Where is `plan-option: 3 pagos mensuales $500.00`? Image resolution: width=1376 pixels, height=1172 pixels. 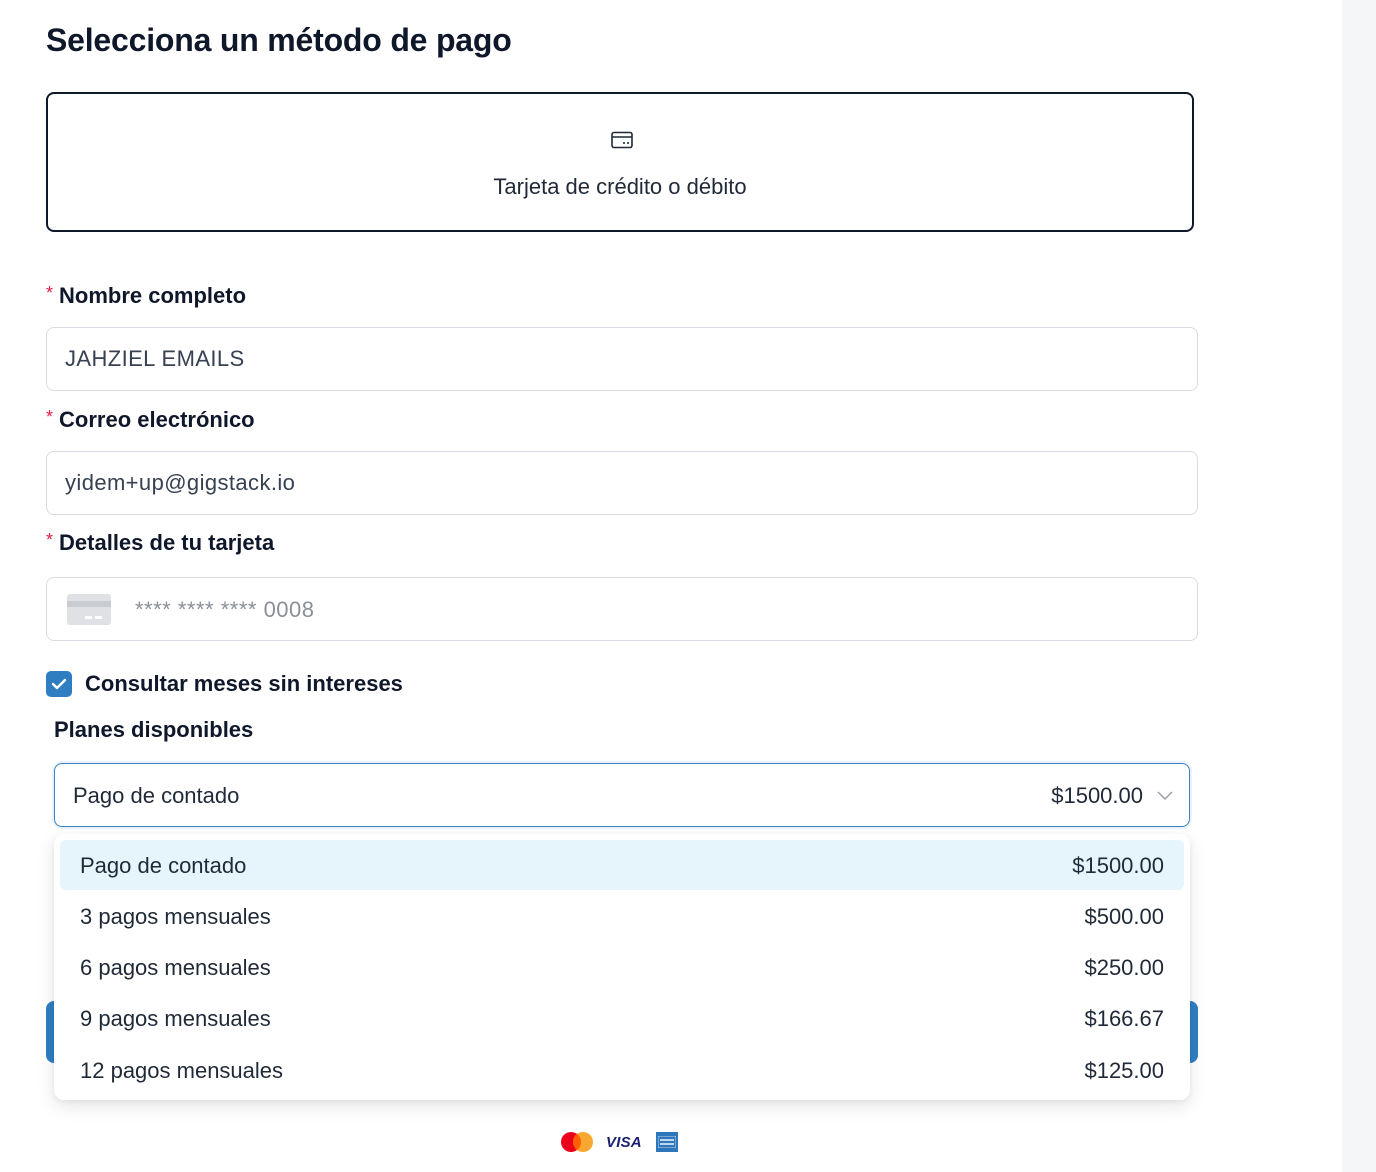 plan-option: 3 pagos mensuales $500.00 is located at coordinates (622, 916).